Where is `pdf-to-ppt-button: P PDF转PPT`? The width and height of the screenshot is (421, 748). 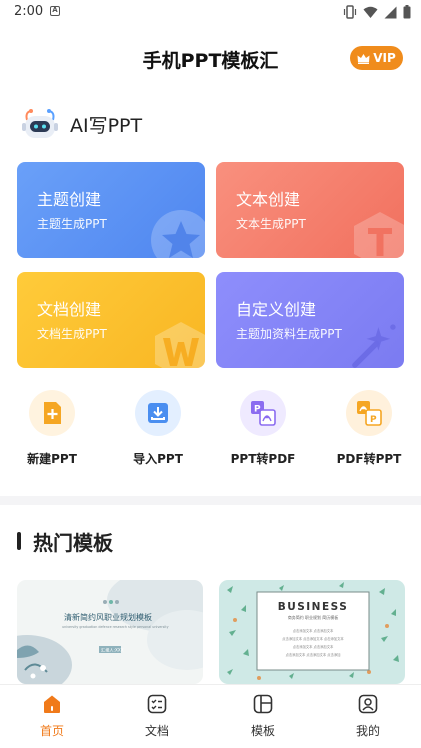 pdf-to-ppt-button: P PDF转PPT is located at coordinates (369, 428).